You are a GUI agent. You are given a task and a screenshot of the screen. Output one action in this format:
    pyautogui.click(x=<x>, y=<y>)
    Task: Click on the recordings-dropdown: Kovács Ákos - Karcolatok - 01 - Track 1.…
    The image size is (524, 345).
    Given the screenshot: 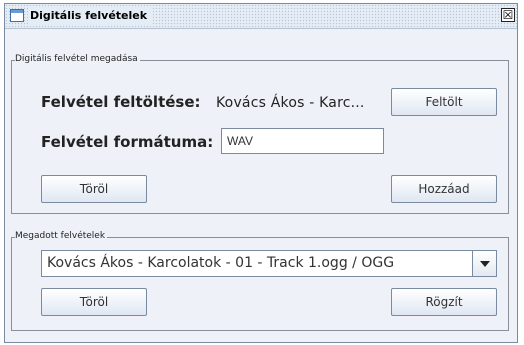 What is the action you would take?
    pyautogui.click(x=269, y=263)
    